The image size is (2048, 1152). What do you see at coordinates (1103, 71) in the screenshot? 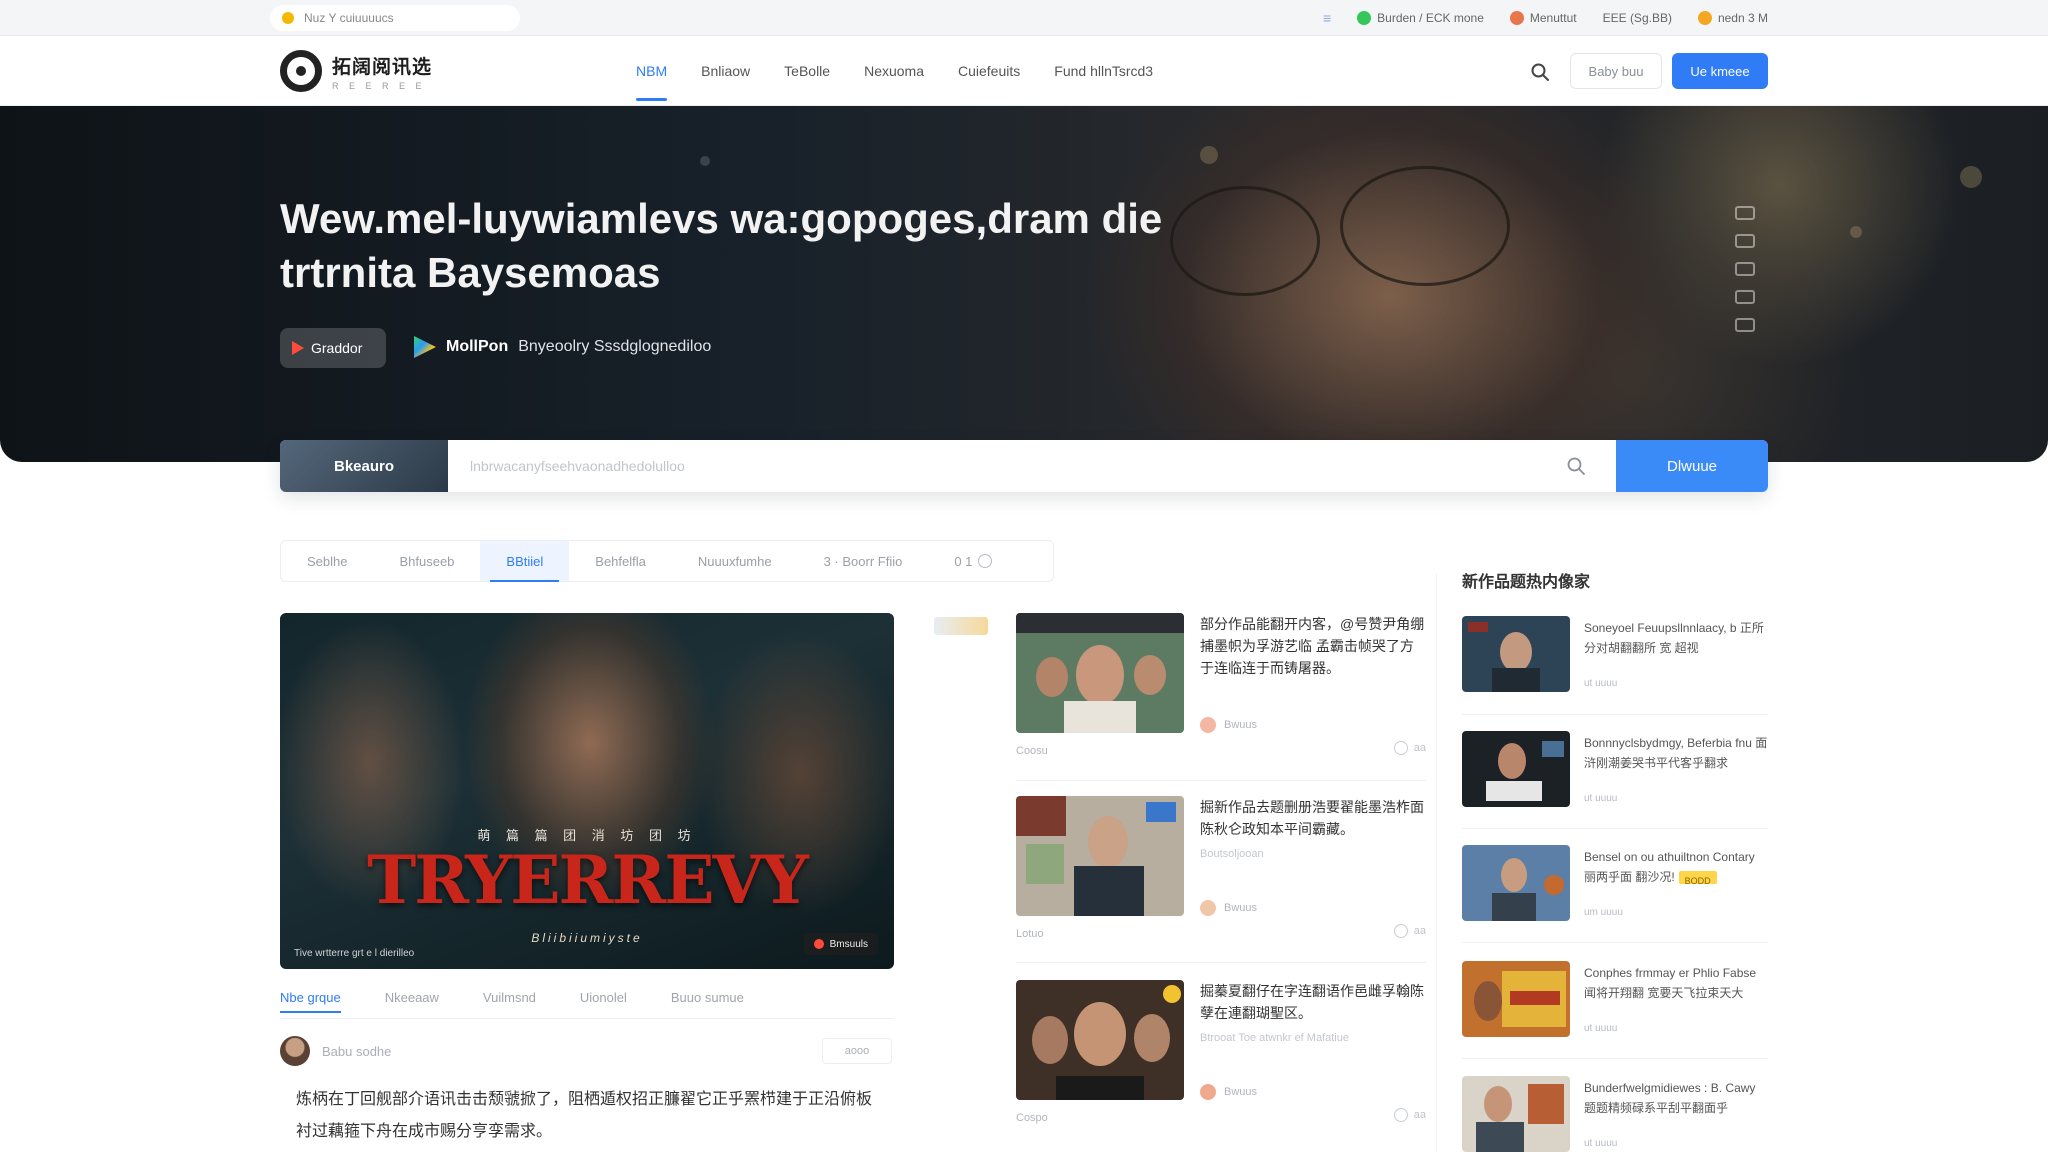
I see `nav-link-6: Fund hllnTsrcd3` at bounding box center [1103, 71].